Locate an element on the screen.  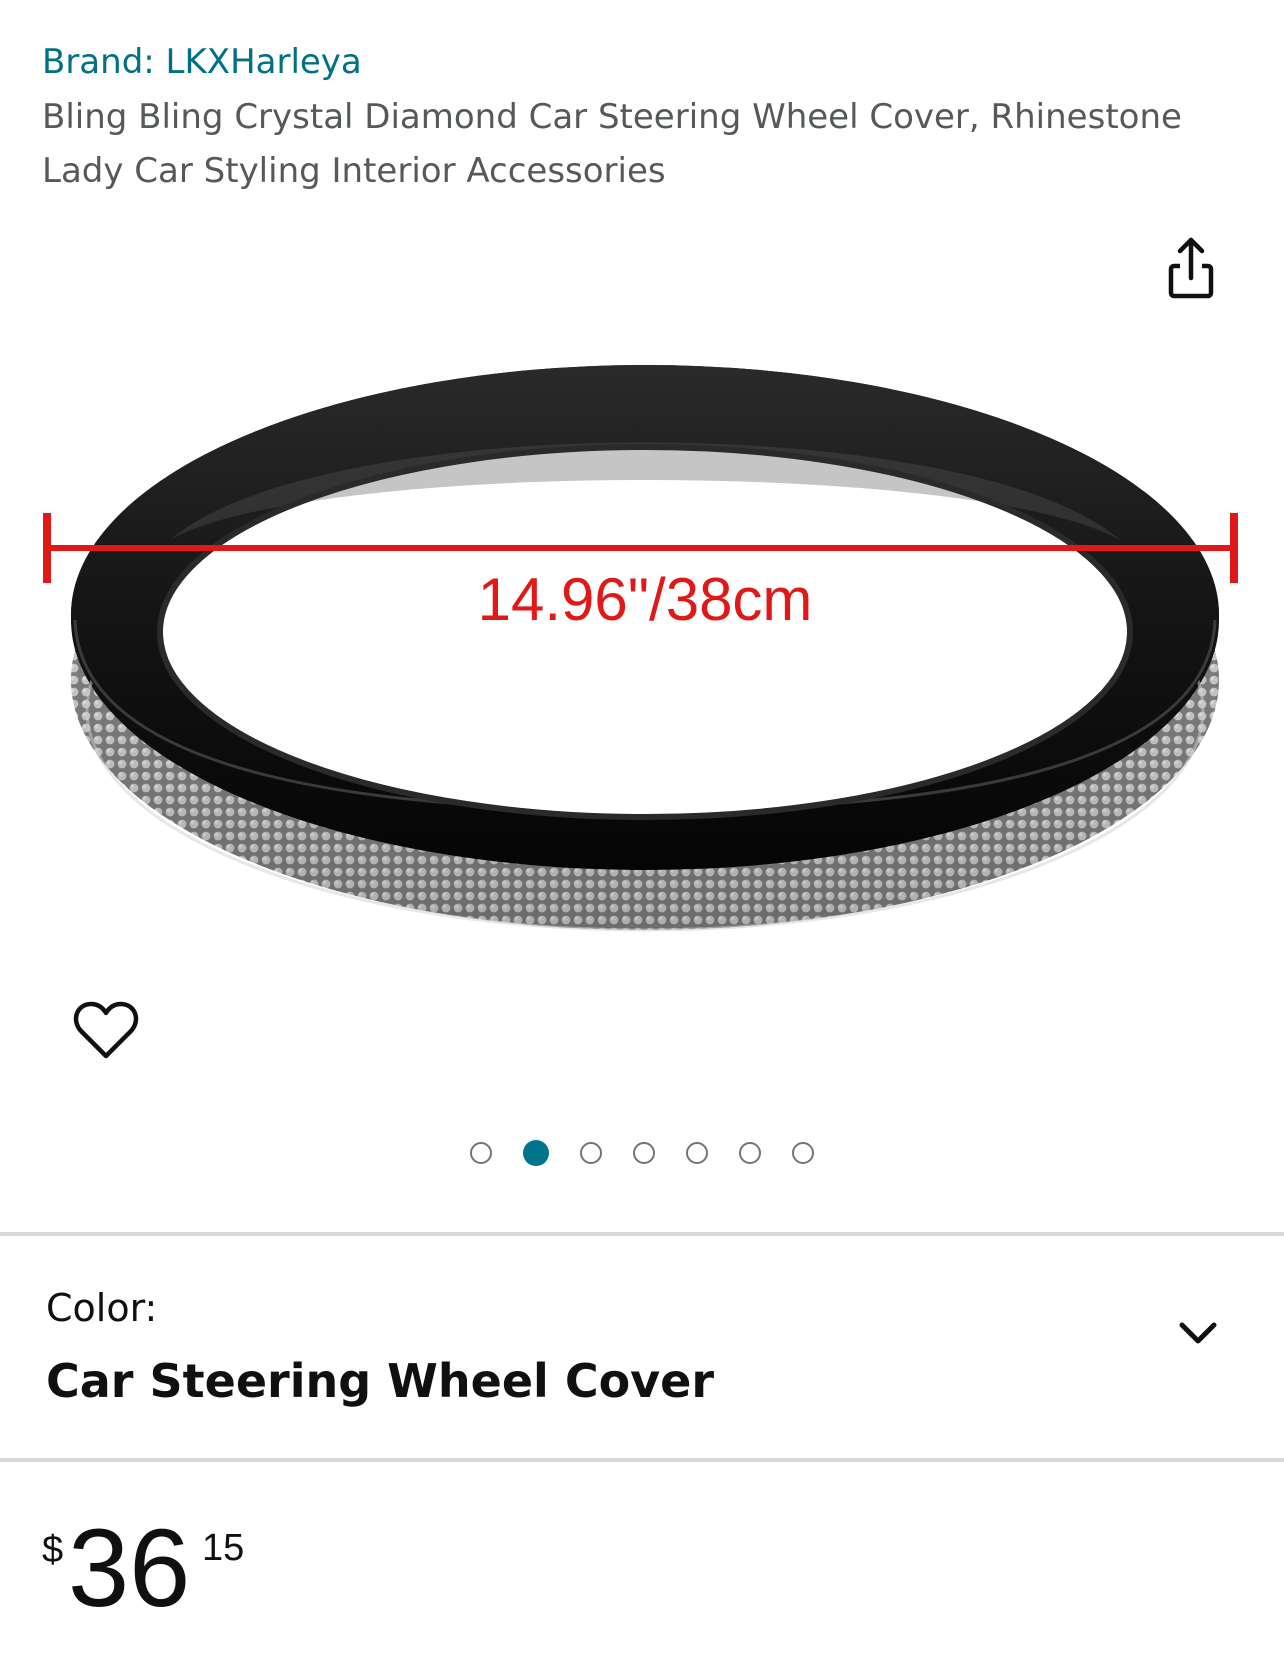
heart-icon is located at coordinates (106, 1030).